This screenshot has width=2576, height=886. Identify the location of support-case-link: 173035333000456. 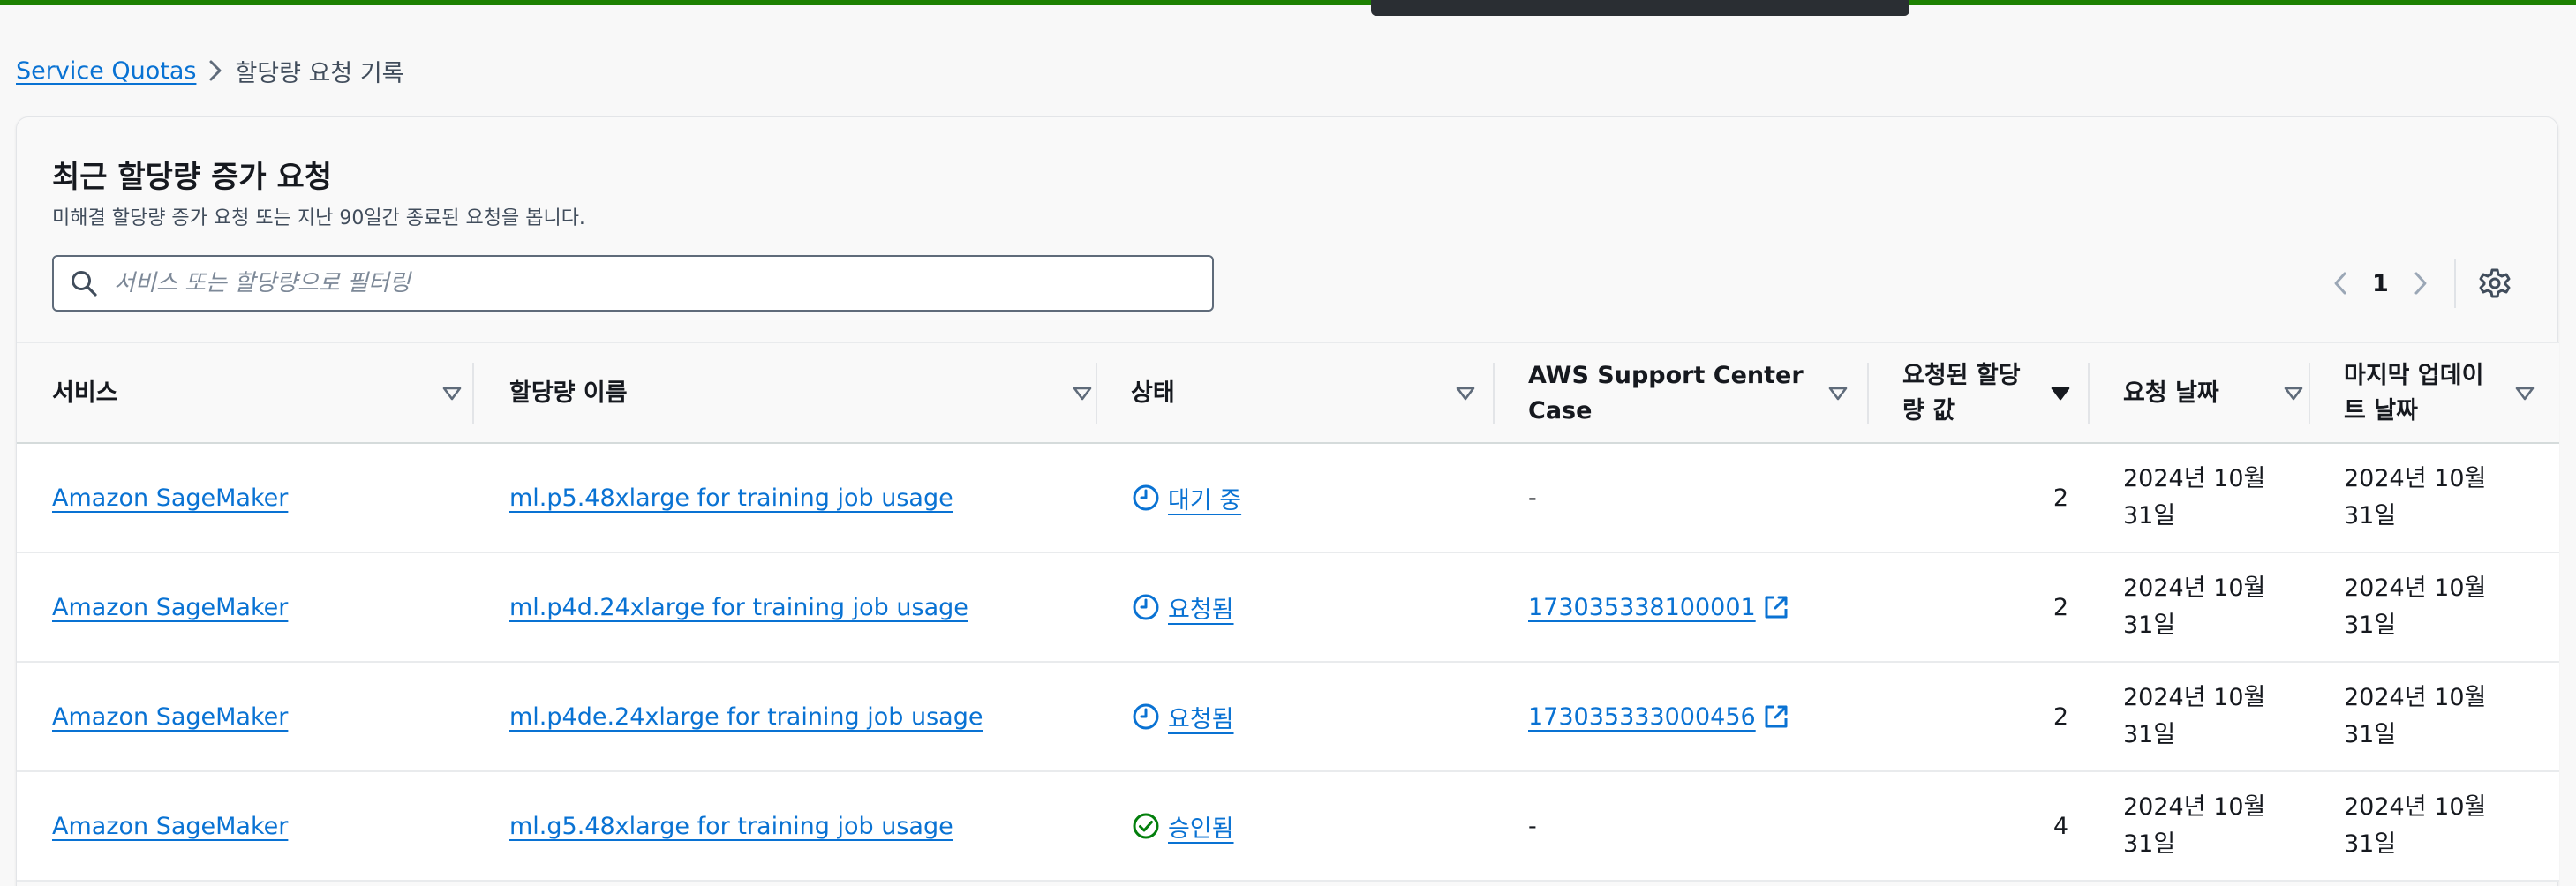
(1660, 717).